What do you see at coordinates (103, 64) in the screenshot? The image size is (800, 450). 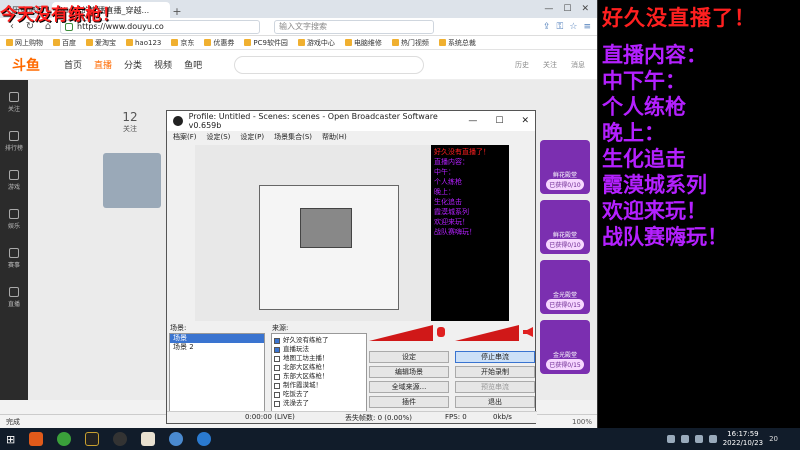 I see `nav-live: 直播` at bounding box center [103, 64].